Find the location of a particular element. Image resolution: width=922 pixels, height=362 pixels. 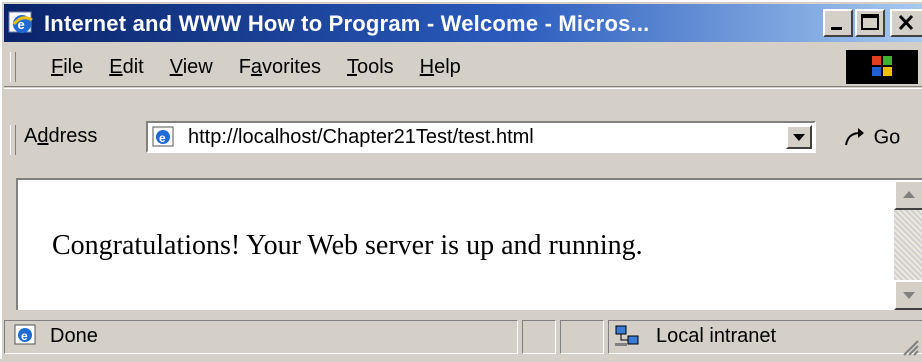

menu-bar: File Edit View Favorites Tools Help is located at coordinates (463, 66).